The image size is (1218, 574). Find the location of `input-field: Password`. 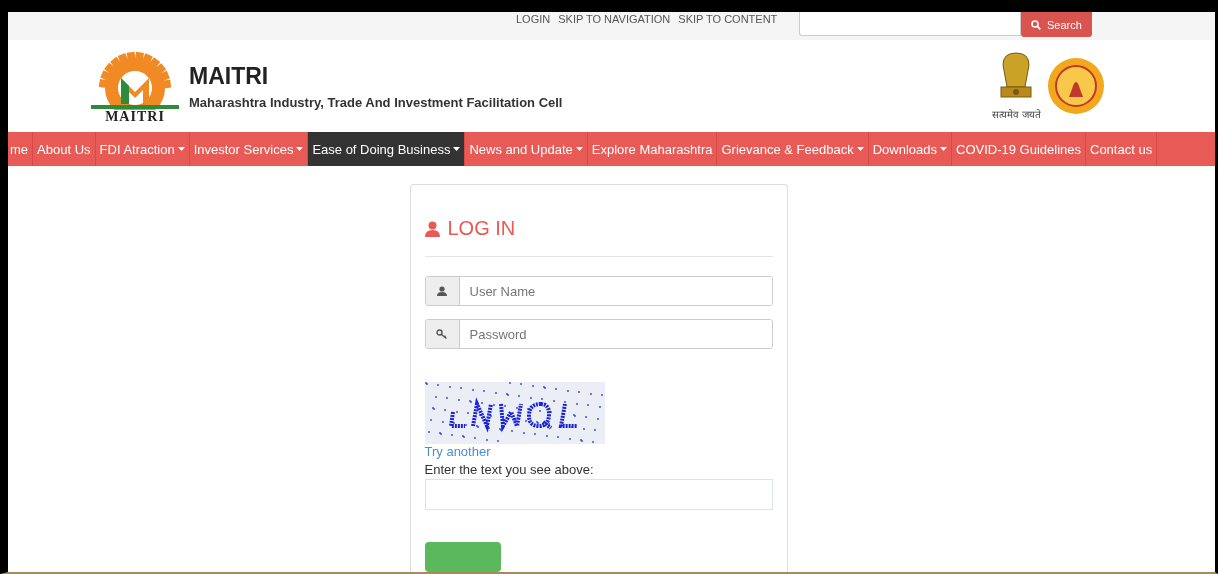

input-field: Password is located at coordinates (598, 334).